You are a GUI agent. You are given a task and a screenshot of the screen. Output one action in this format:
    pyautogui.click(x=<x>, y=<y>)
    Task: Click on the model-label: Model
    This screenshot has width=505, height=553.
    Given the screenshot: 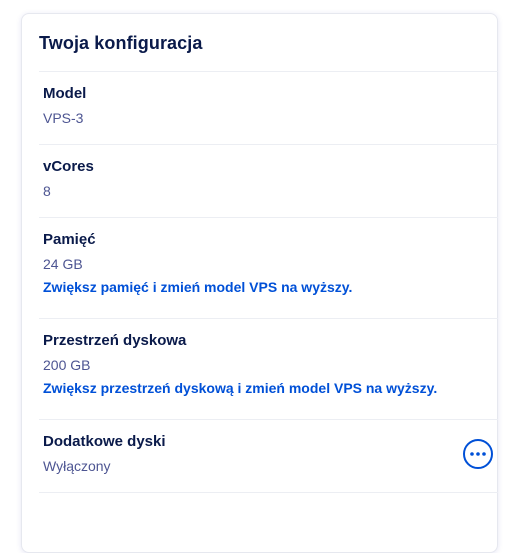 What is the action you would take?
    pyautogui.click(x=65, y=93)
    